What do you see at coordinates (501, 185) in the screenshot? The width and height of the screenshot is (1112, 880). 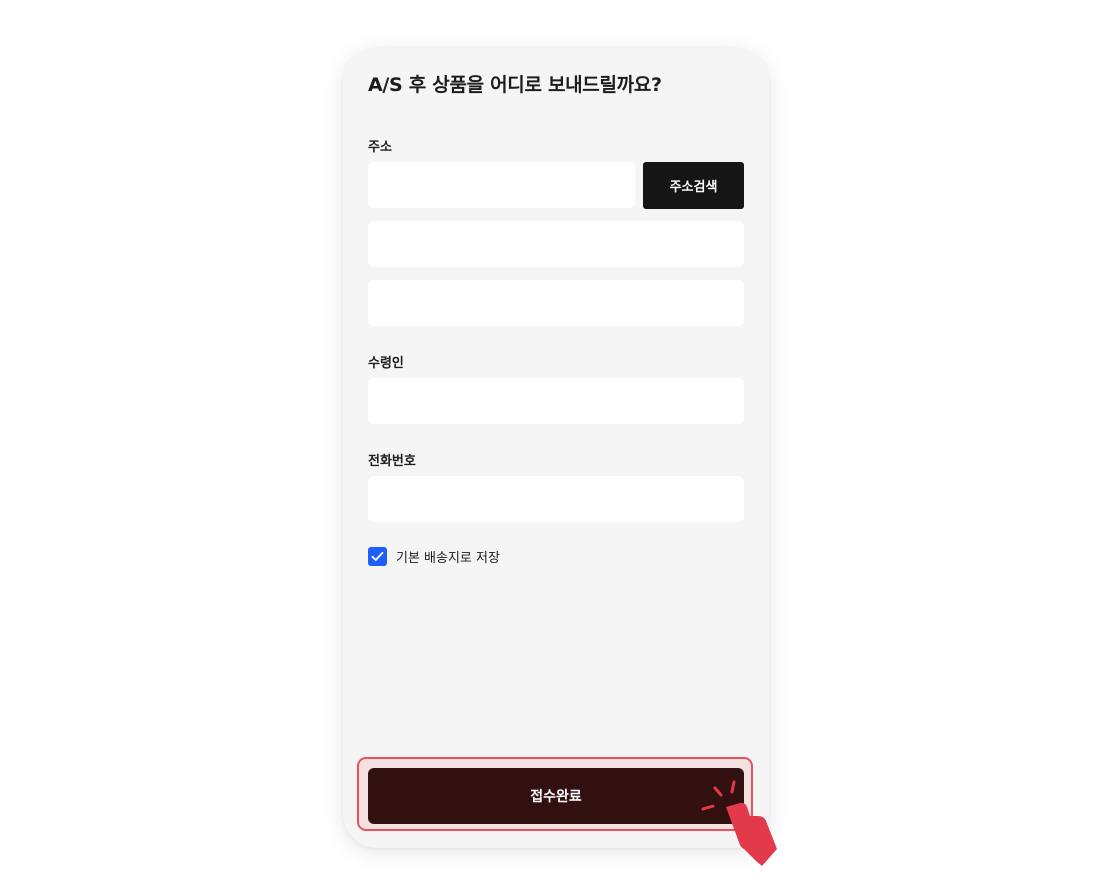 I see `zipcode-input` at bounding box center [501, 185].